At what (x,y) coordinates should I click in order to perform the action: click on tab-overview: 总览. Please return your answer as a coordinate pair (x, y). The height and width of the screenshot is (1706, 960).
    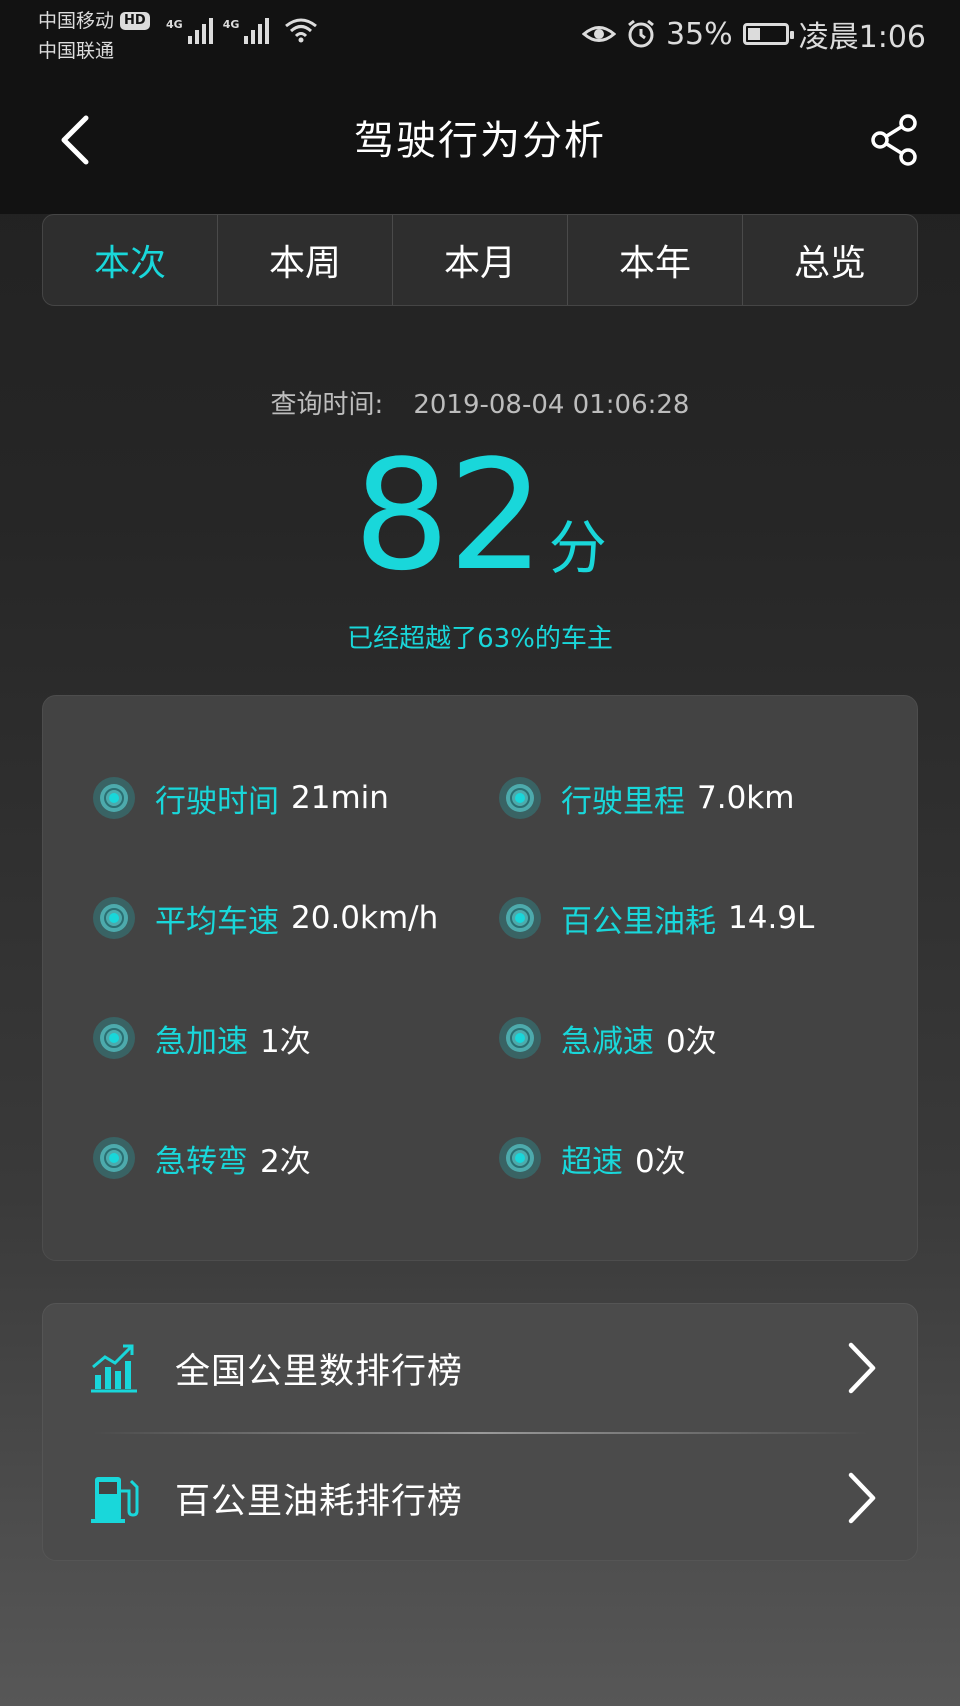
    Looking at the image, I should click on (830, 260).